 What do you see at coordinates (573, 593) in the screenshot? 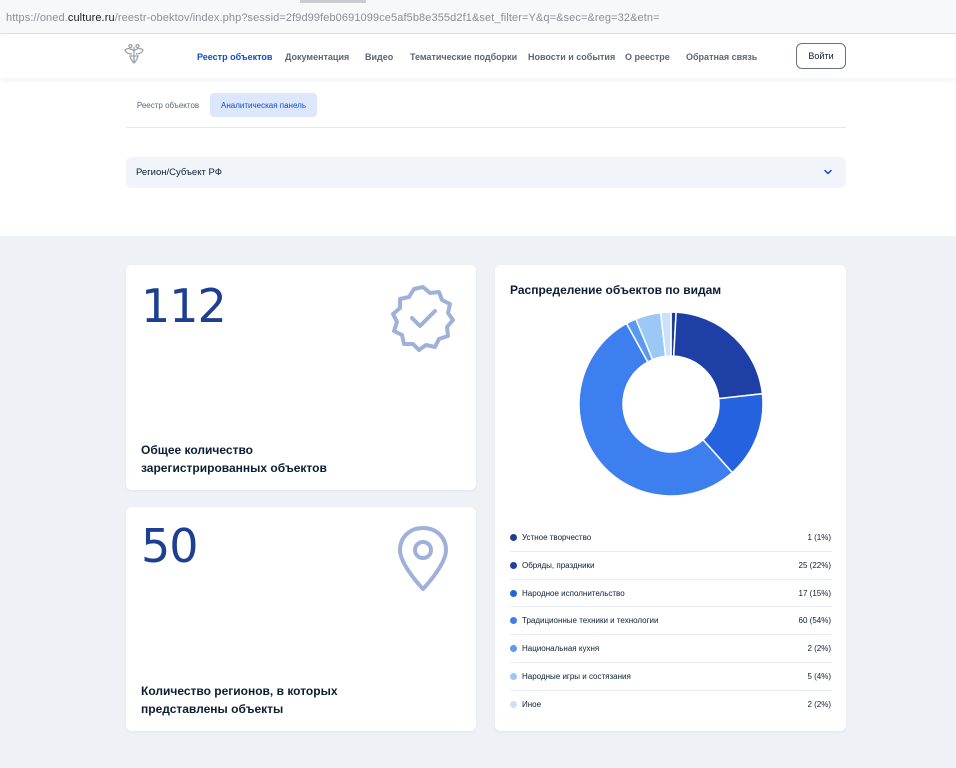
I see `legend-label: Народное исполнительство` at bounding box center [573, 593].